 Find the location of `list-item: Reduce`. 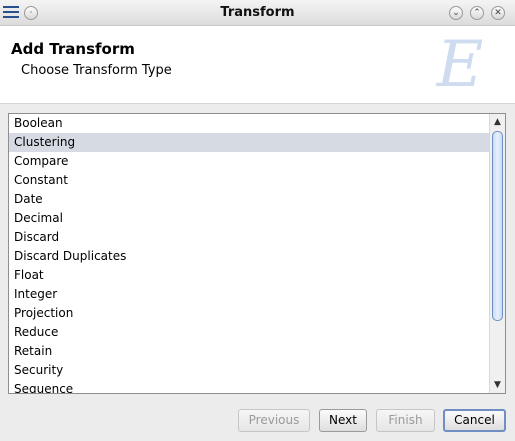

list-item: Reduce is located at coordinates (249, 332).